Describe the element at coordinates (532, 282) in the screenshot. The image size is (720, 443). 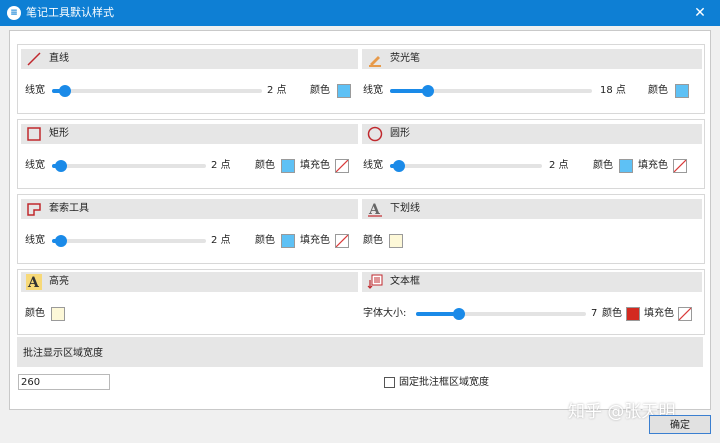
I see `textbox-tool-header: 文本框` at that location.